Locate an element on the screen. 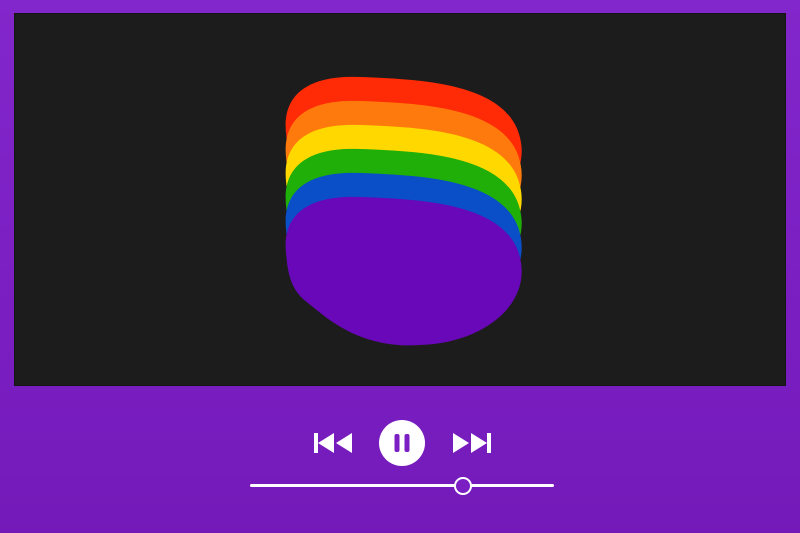  next-button is located at coordinates (472, 443).